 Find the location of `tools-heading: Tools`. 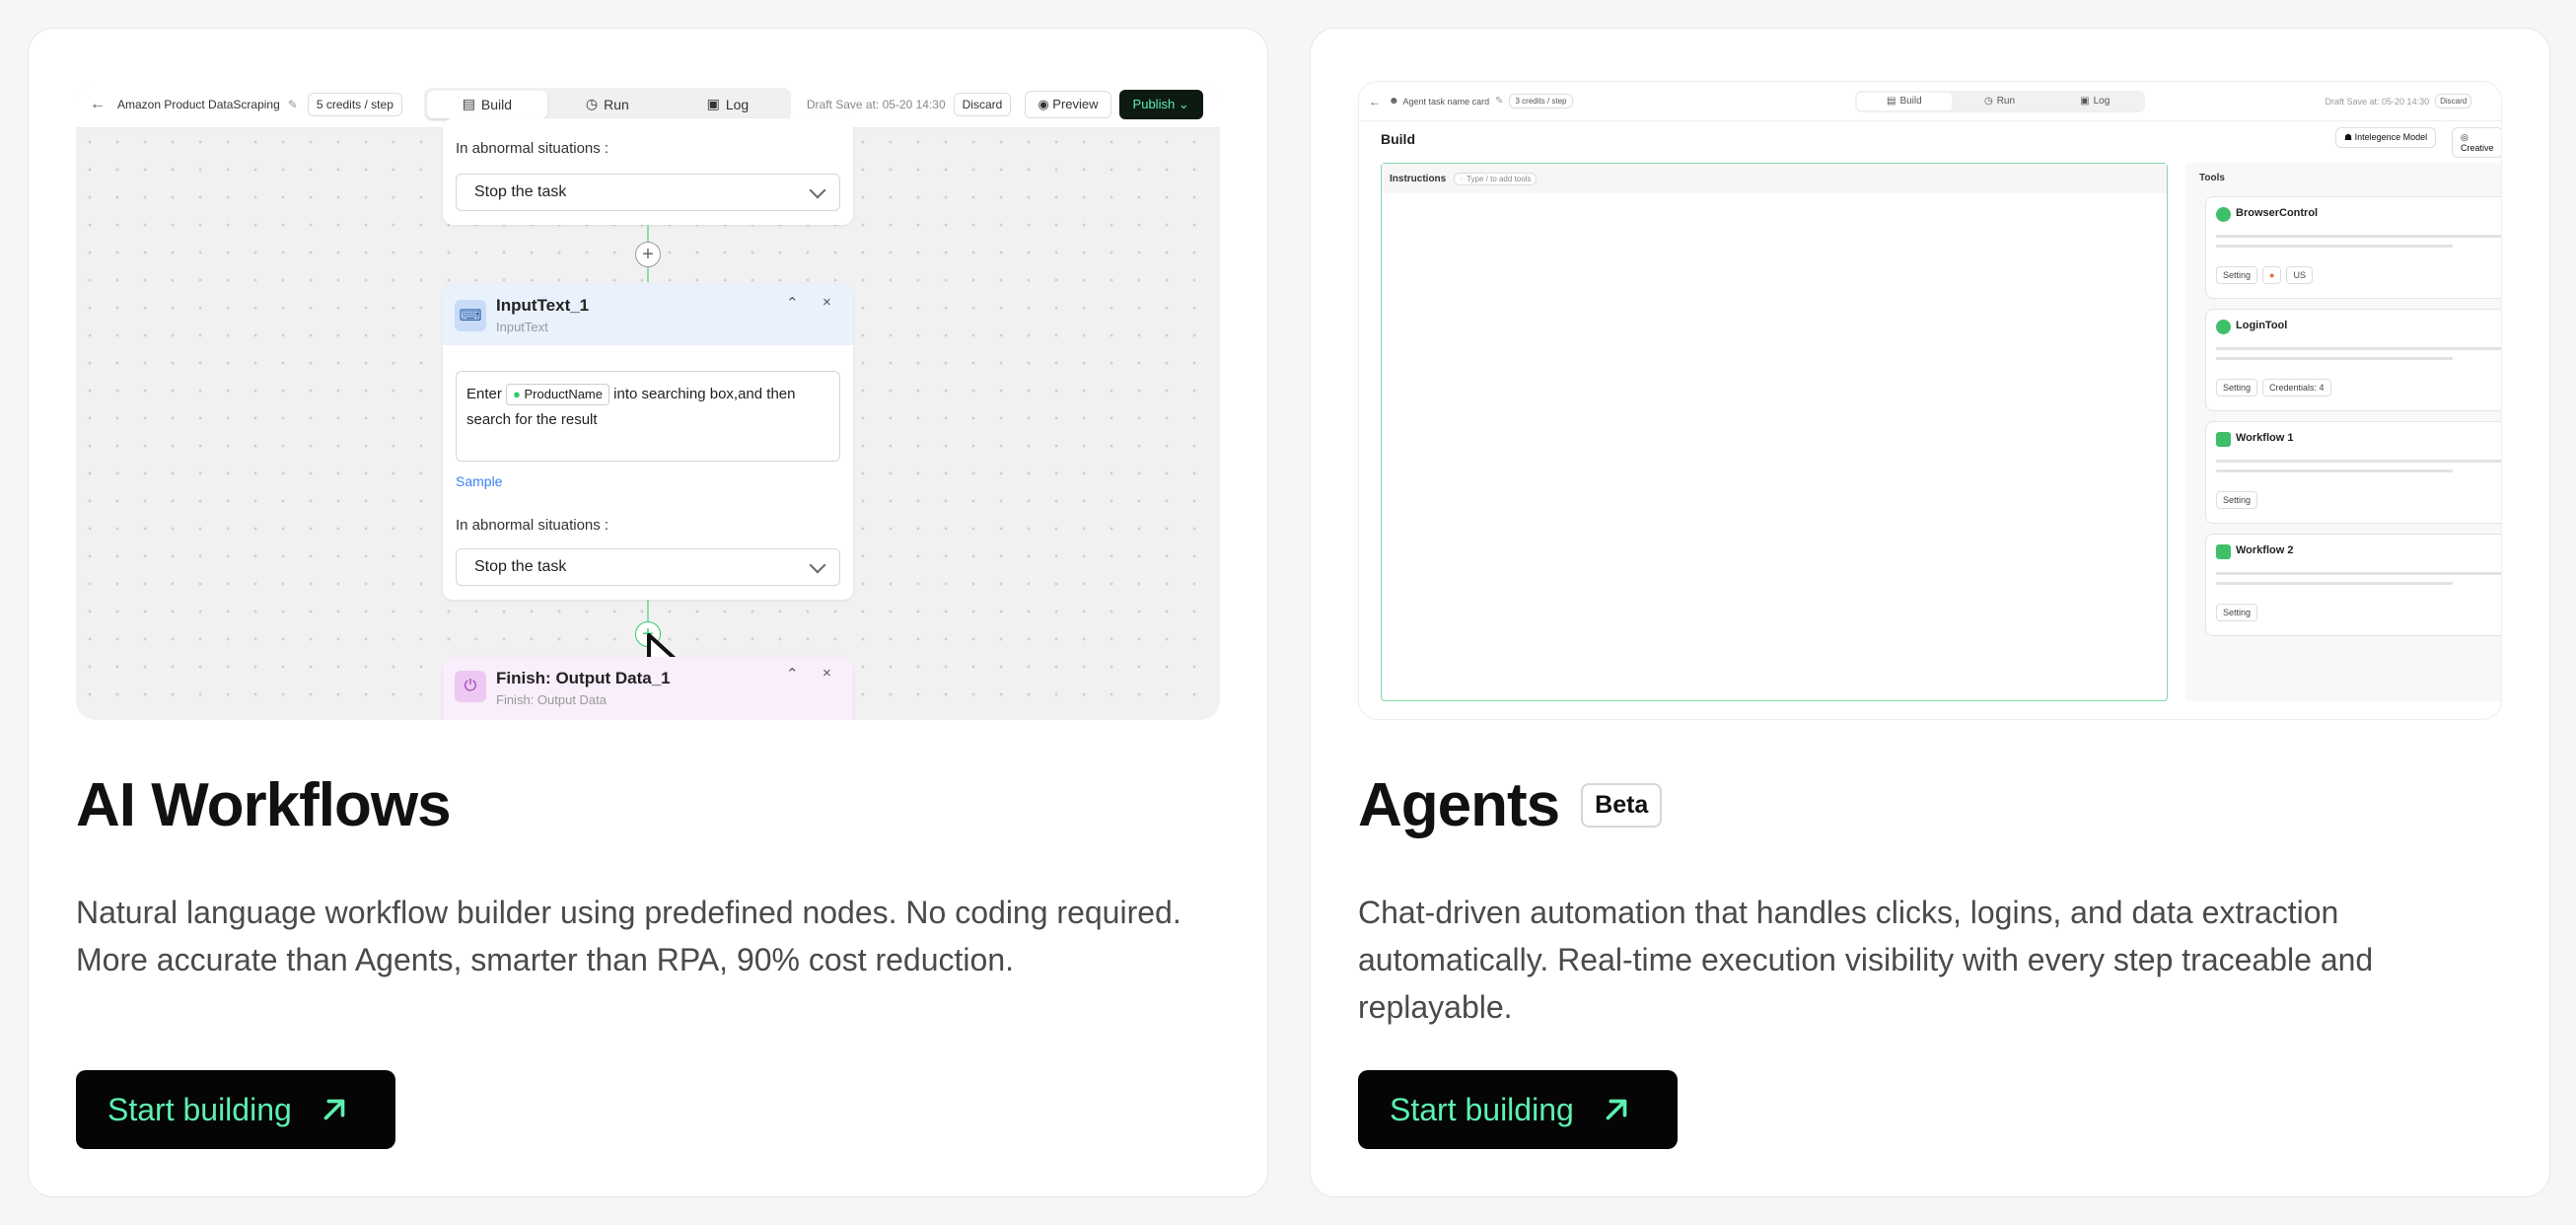

tools-heading: Tools is located at coordinates (2212, 178).